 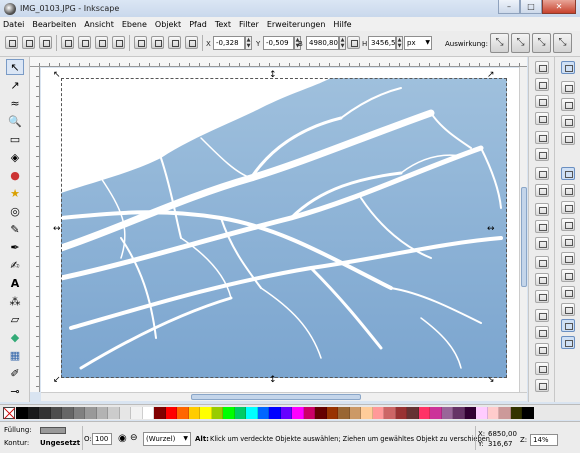 I want to click on print-icon, so click(x=542, y=118).